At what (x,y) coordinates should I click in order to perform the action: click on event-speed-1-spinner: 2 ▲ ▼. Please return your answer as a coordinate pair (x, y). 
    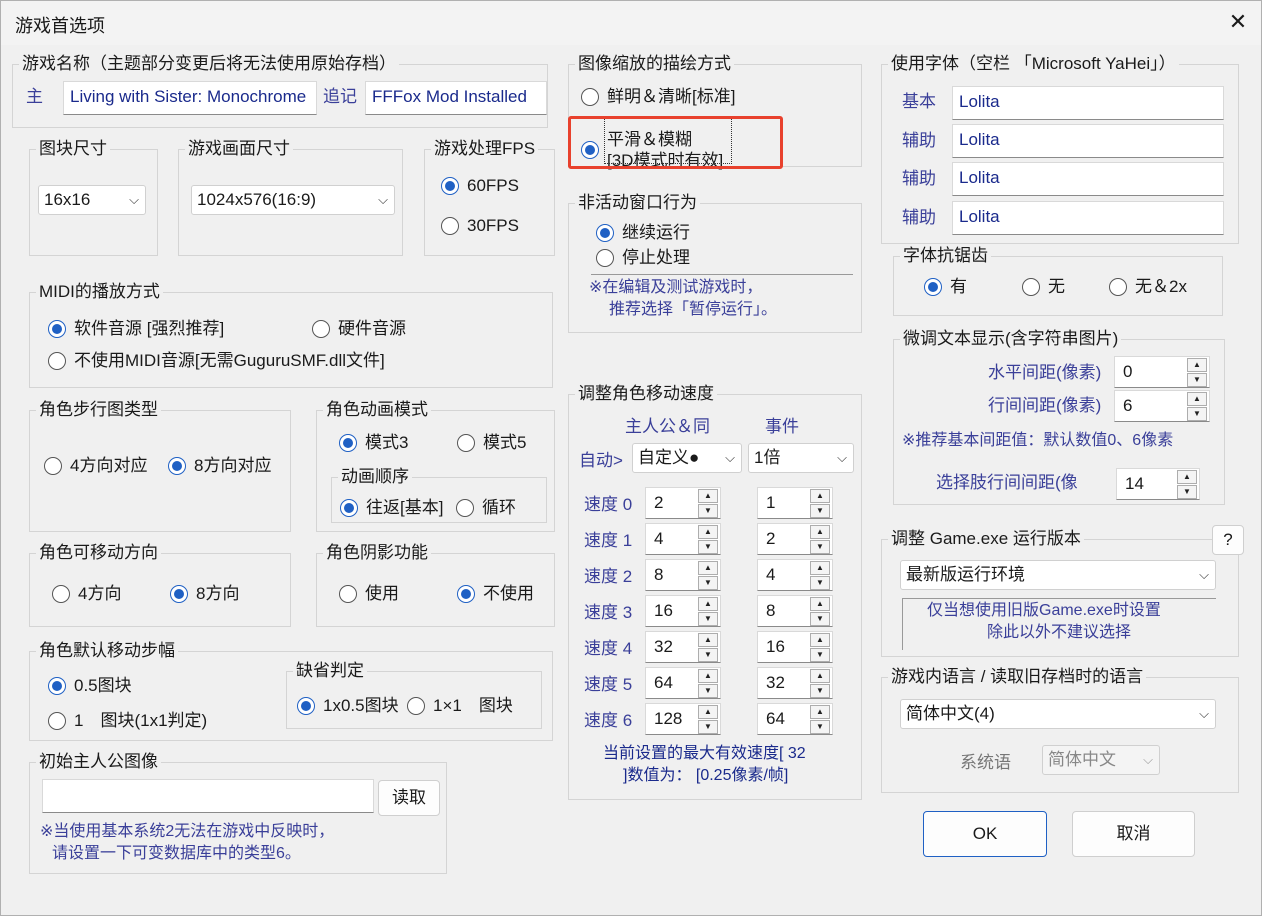
    Looking at the image, I should click on (795, 539).